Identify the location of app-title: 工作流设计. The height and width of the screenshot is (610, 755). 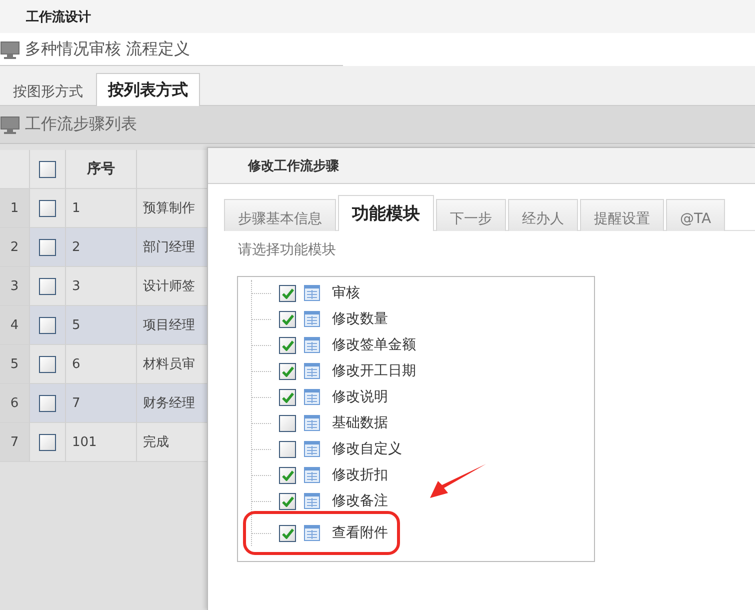
(58, 17).